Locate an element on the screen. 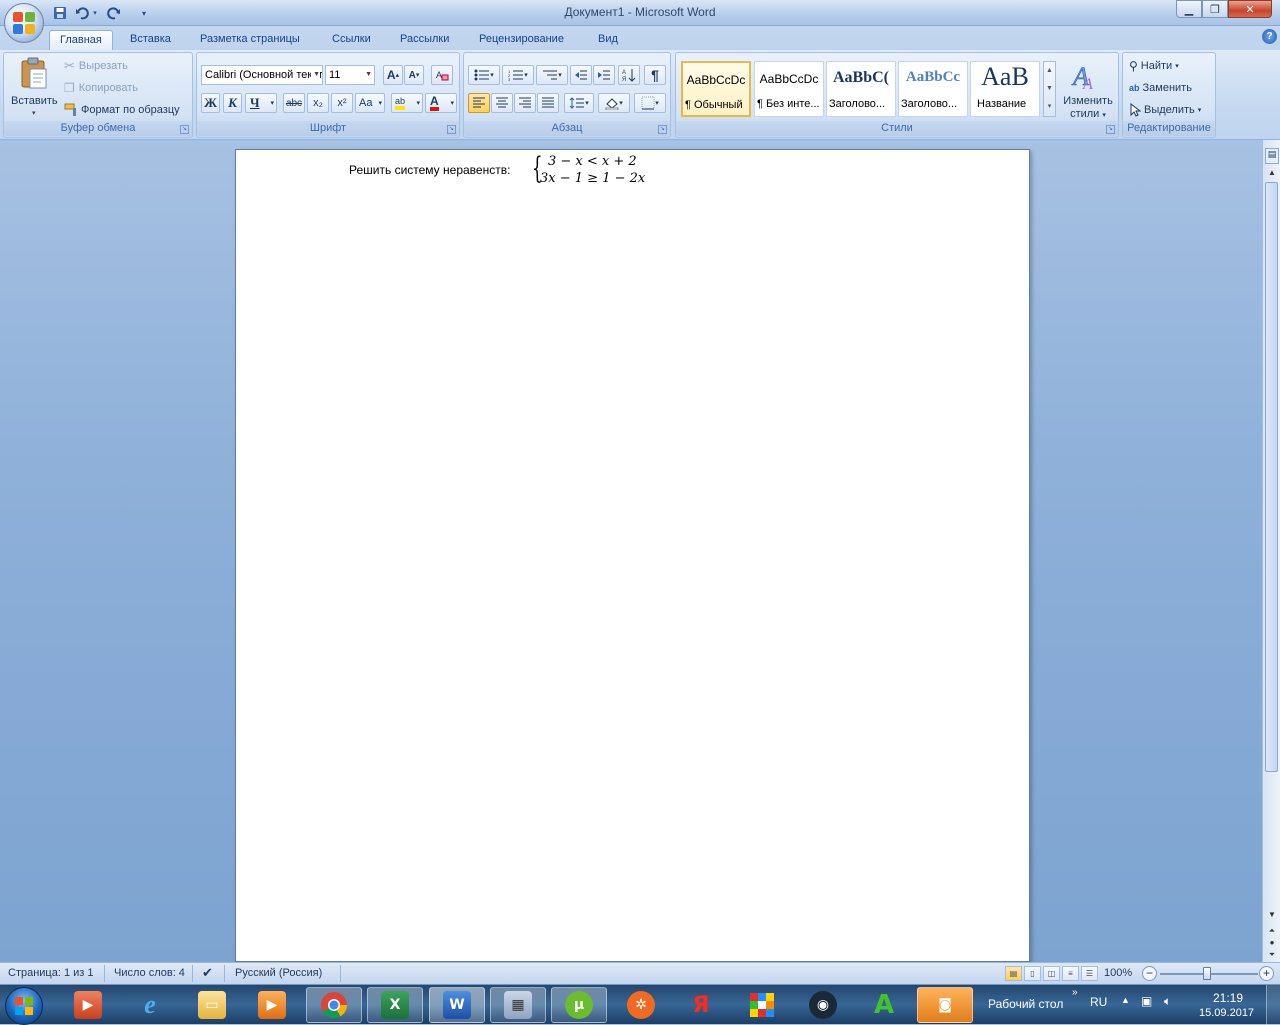 This screenshot has width=1280, height=1025. shading-button: ▾ is located at coordinates (614, 103).